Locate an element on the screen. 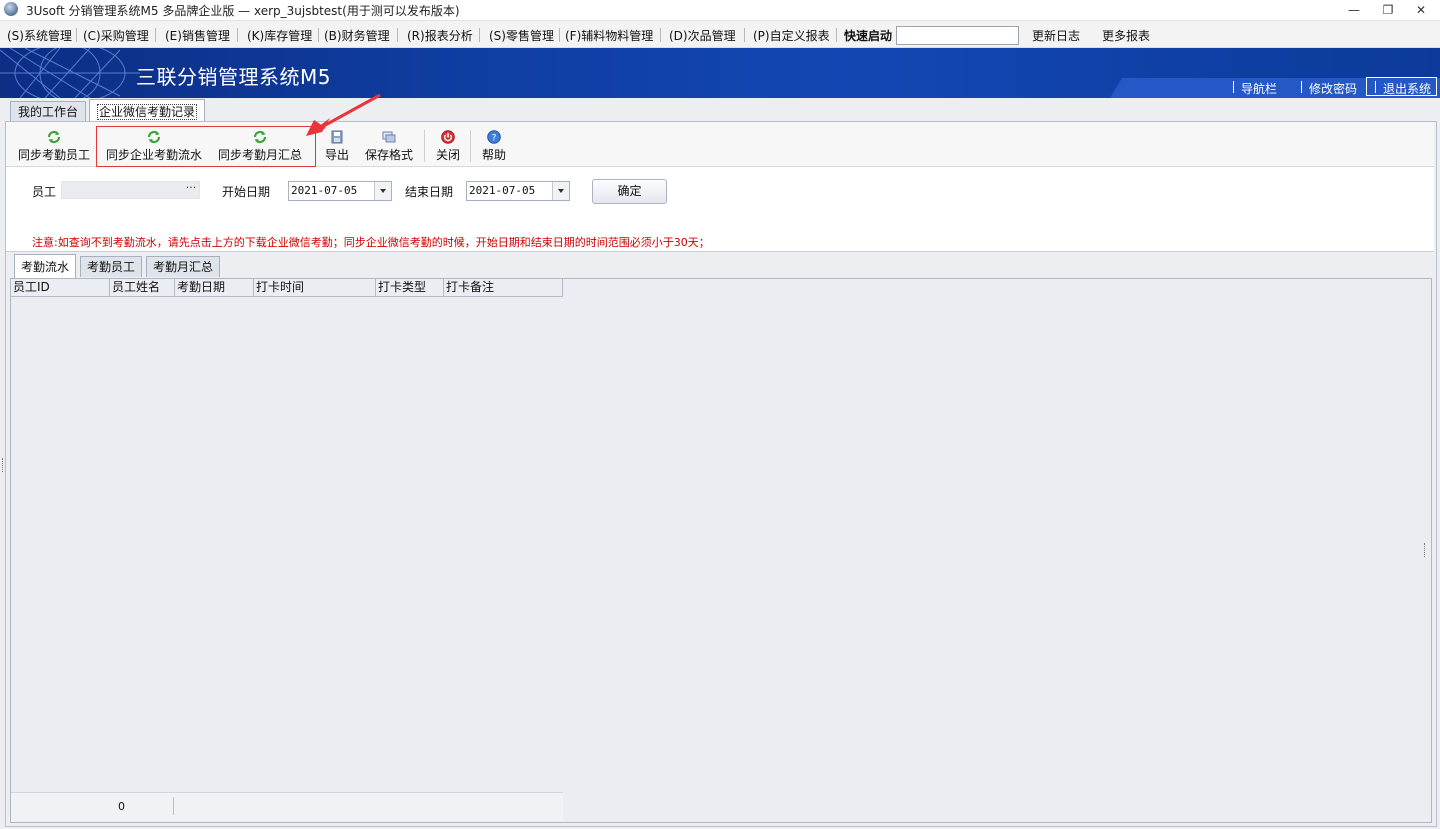 The image size is (1440, 829). change-password-link: 修改密码 is located at coordinates (1333, 88).